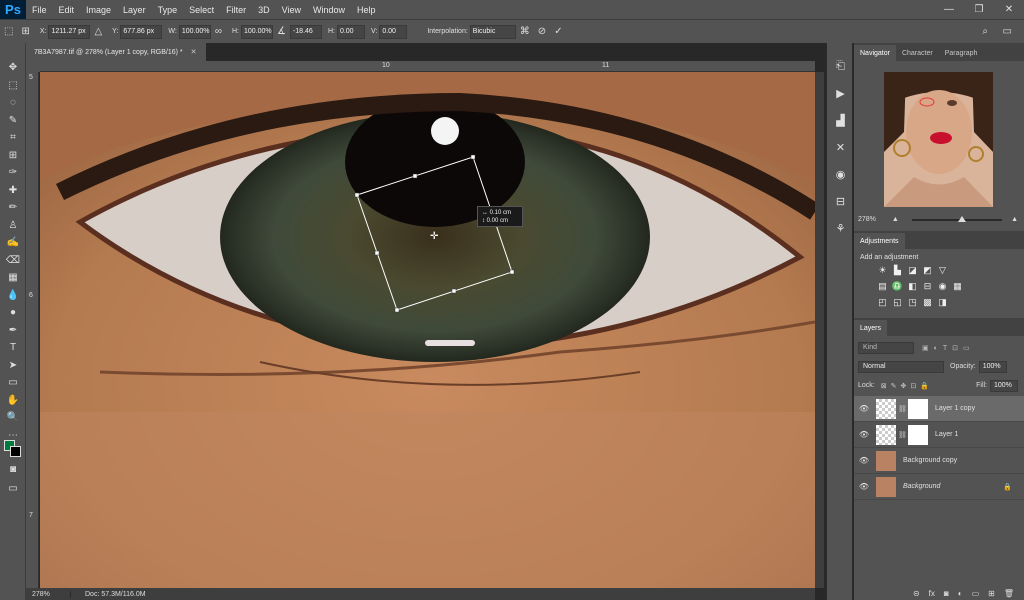  Describe the element at coordinates (350, 31) in the screenshot. I see `hskew-field: 0.00` at that location.